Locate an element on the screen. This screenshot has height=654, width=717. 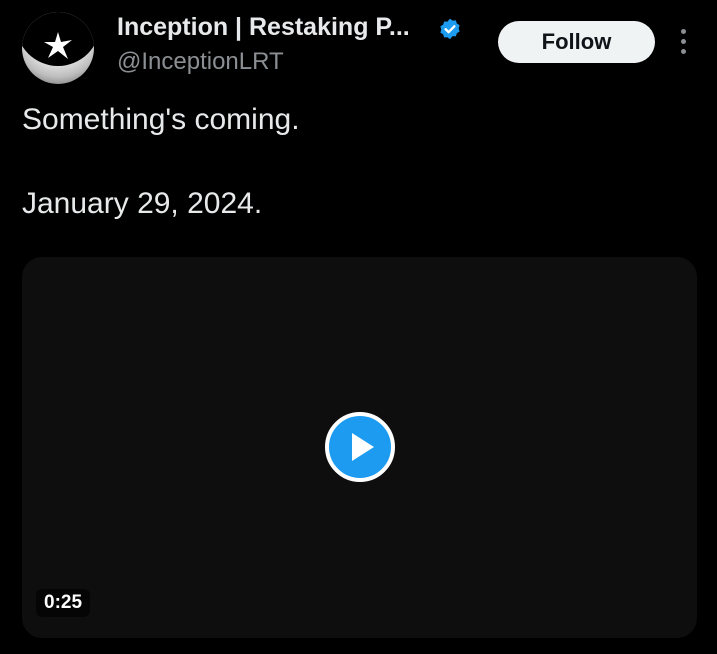
follow-button: Follow is located at coordinates (576, 42).